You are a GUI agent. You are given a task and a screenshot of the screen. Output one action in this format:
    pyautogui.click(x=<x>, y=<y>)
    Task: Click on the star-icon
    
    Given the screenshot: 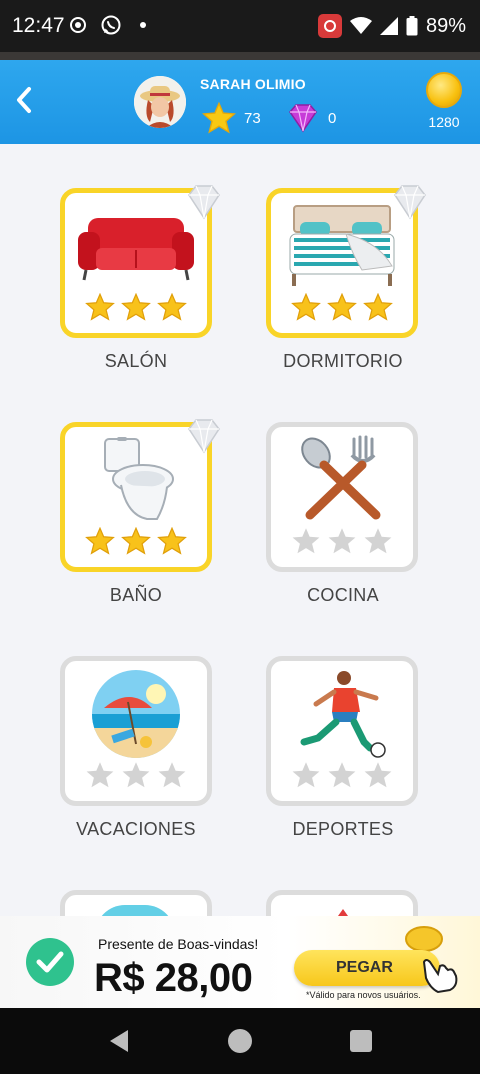 What is the action you would take?
    pyautogui.click(x=219, y=118)
    